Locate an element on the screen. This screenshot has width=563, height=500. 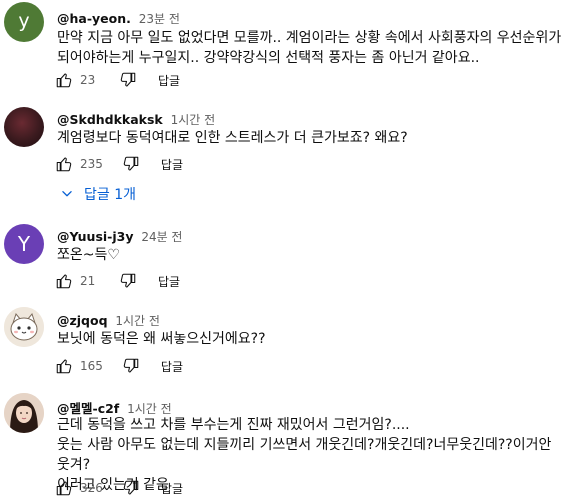
chevron-down-icon is located at coordinates (67, 194).